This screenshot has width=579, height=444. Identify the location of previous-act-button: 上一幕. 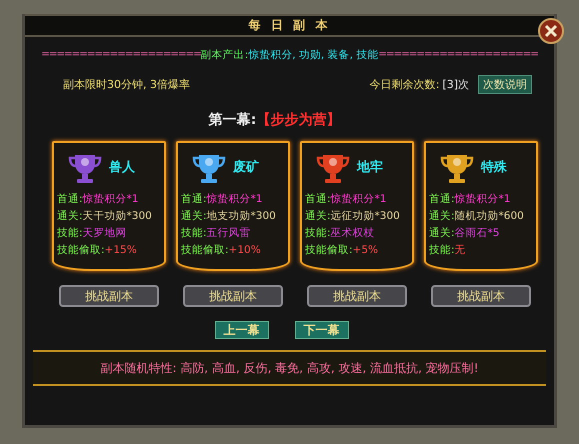
(241, 330).